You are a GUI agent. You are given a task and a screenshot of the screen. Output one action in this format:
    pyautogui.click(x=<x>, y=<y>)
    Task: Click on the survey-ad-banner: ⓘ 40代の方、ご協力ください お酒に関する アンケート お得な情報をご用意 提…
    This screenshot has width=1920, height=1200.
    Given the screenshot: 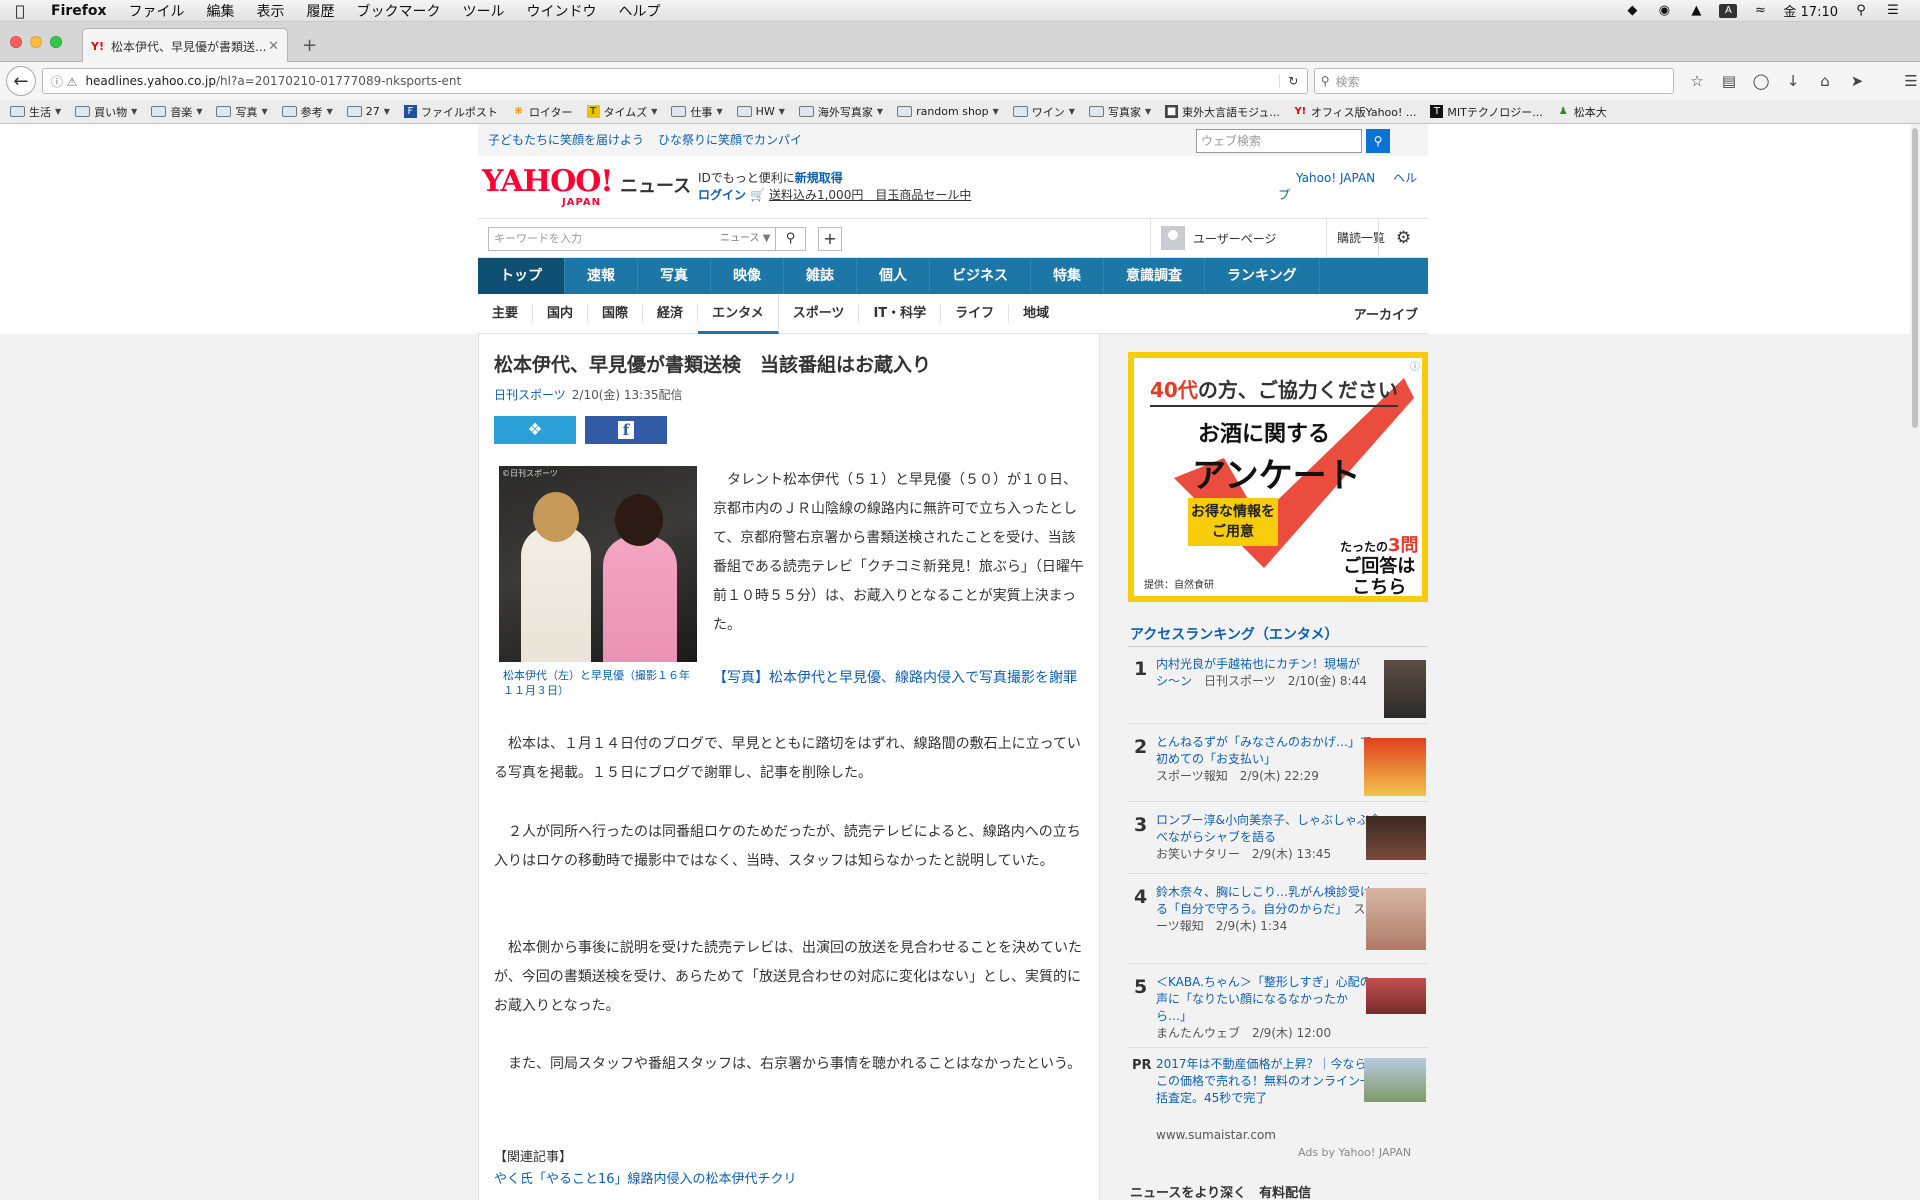 What is the action you would take?
    pyautogui.click(x=1278, y=477)
    